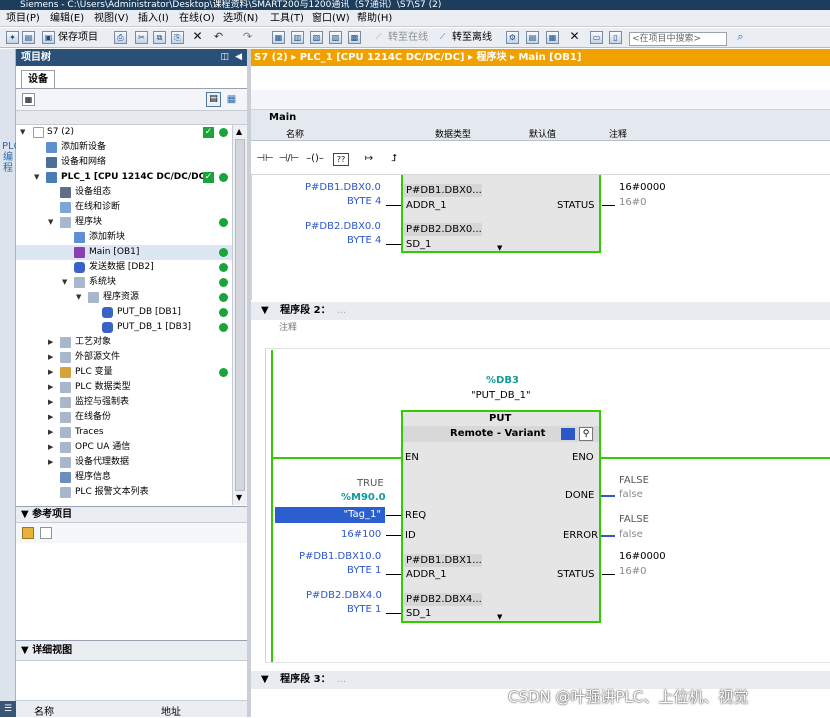  Describe the element at coordinates (289, 159) in the screenshot. I see `normally-closed-contact-button: ⊣/⊢` at that location.